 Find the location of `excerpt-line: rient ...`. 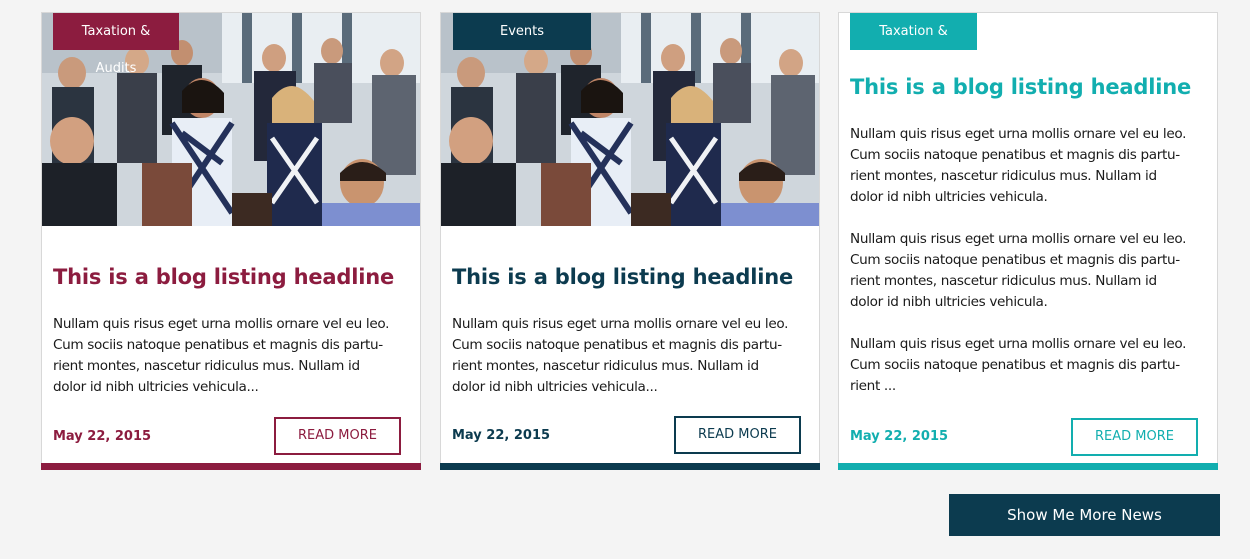

excerpt-line: rient ... is located at coordinates (873, 386).